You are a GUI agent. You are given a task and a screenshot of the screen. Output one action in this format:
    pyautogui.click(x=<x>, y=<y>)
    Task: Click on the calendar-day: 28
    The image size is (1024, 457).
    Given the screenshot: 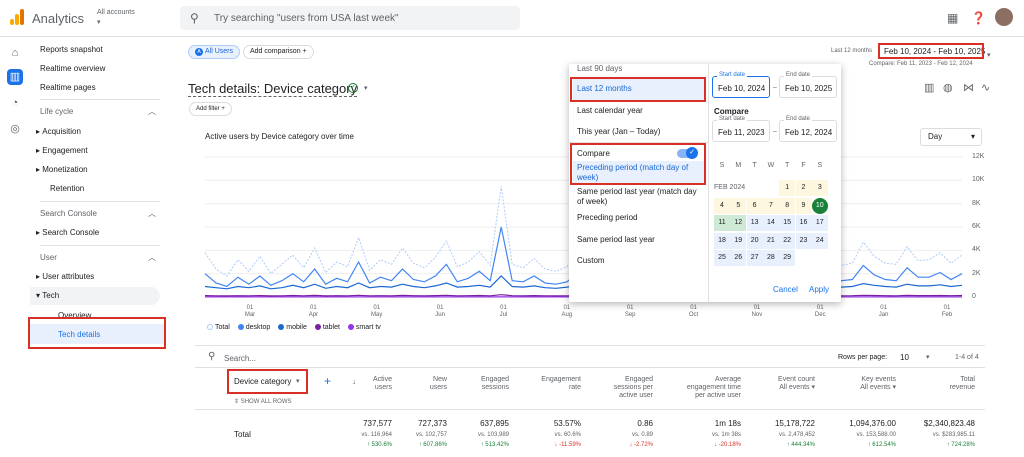 What is the action you would take?
    pyautogui.click(x=770, y=258)
    